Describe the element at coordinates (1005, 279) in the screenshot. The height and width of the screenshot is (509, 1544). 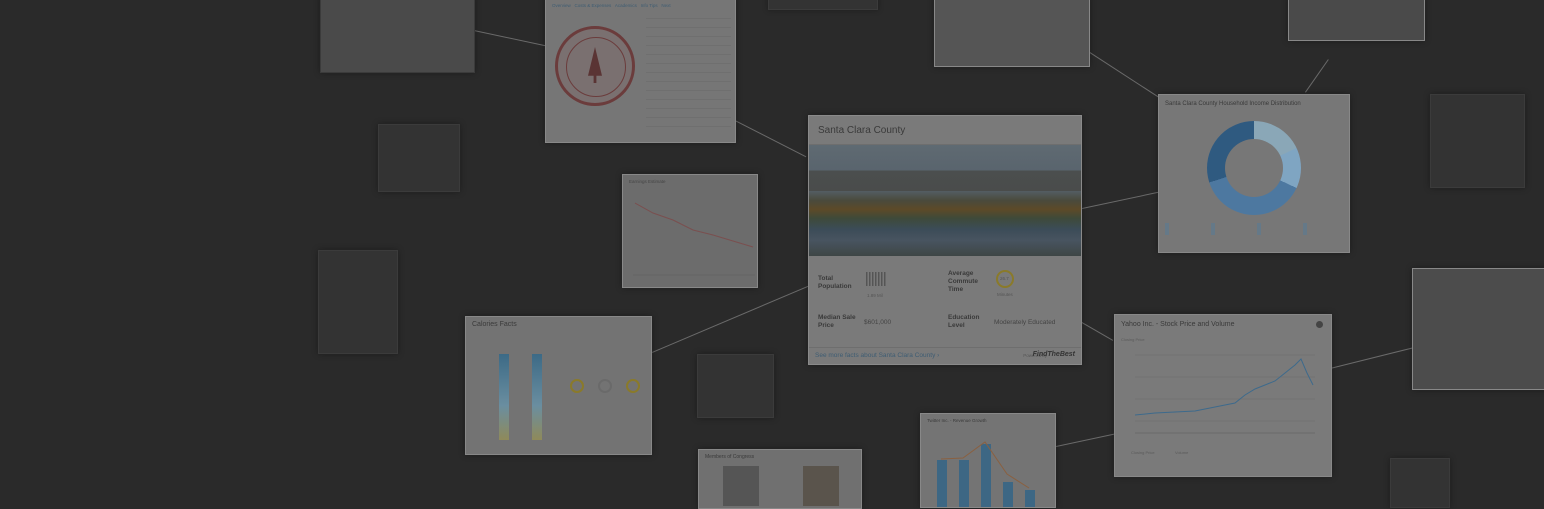
I see `commute-ring-icon` at that location.